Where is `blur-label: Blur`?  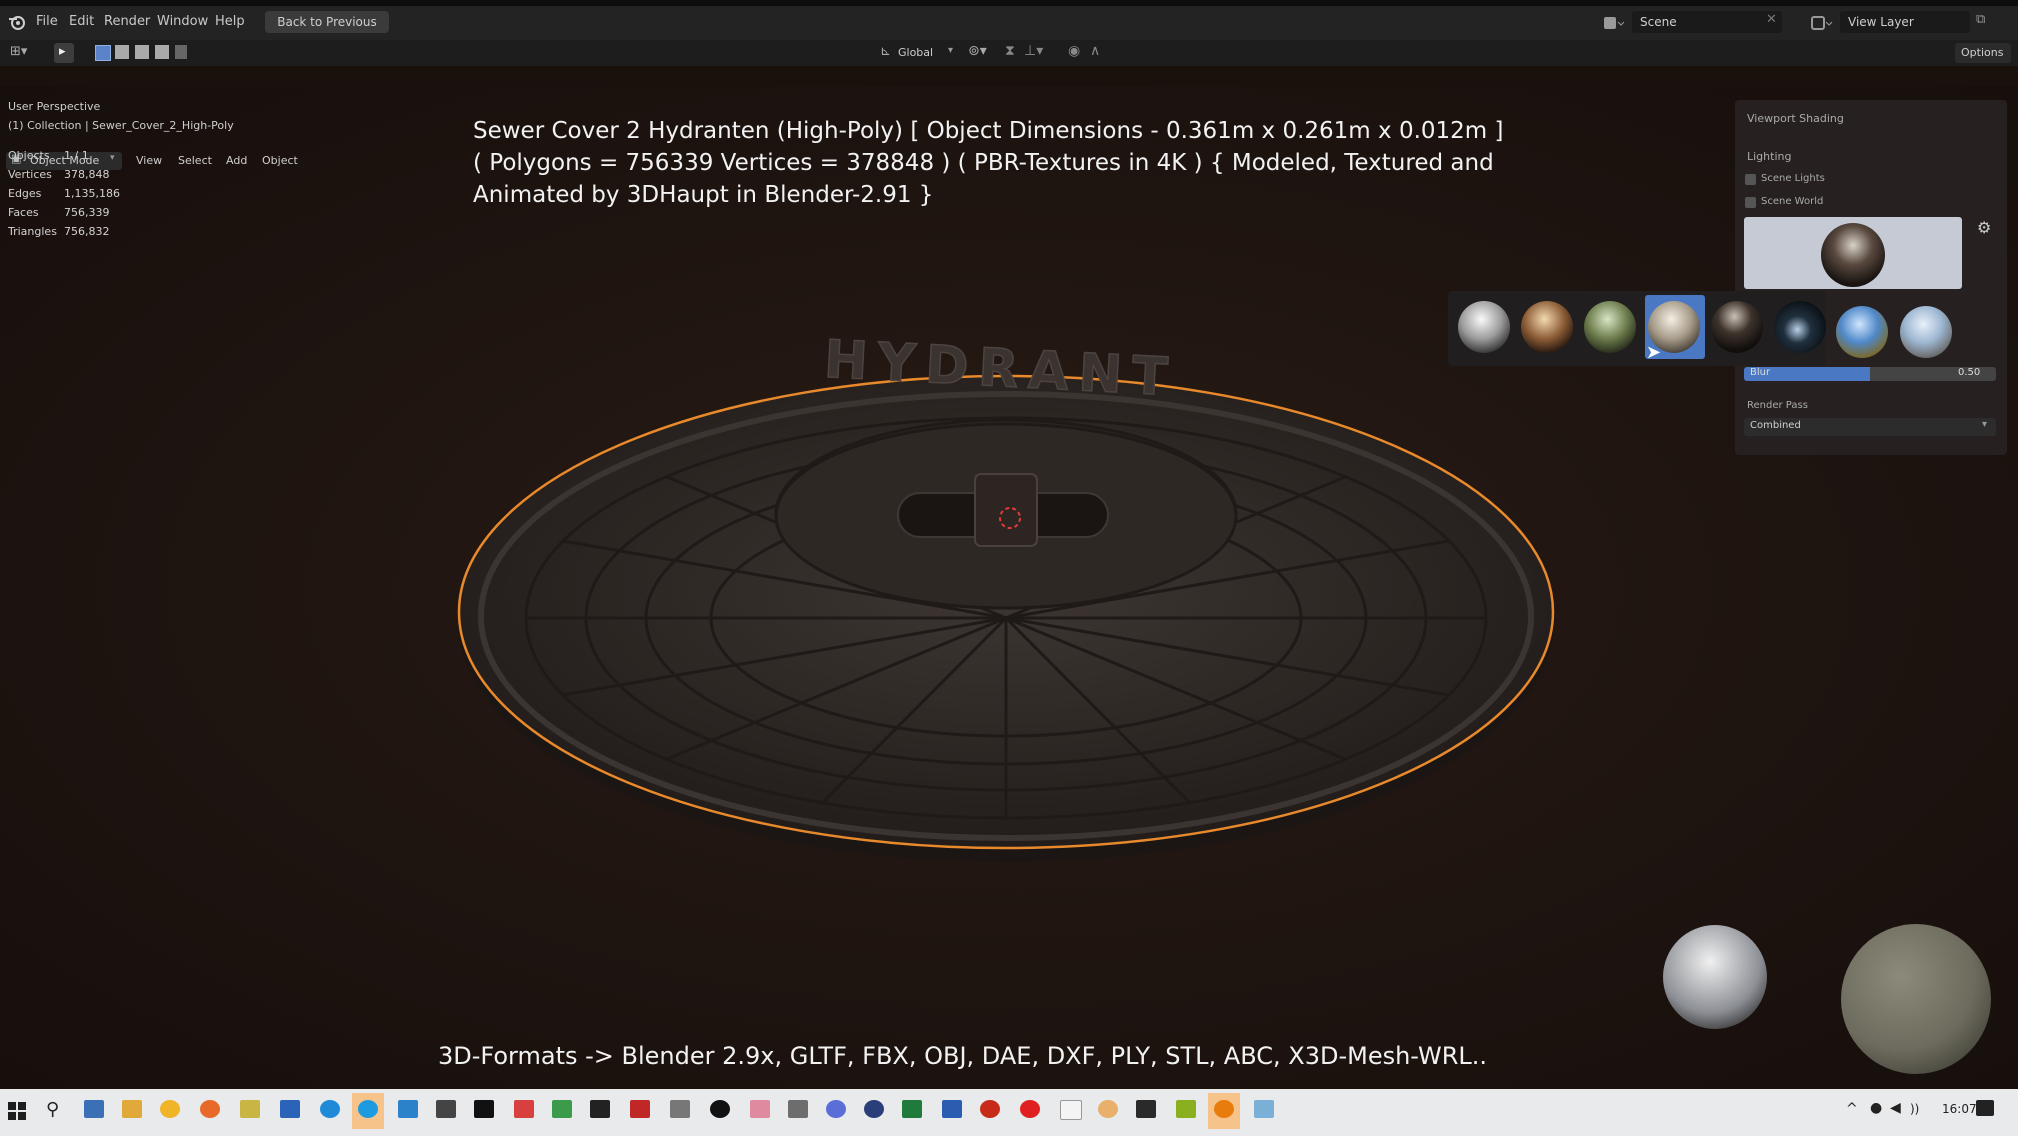 blur-label: Blur is located at coordinates (1760, 372).